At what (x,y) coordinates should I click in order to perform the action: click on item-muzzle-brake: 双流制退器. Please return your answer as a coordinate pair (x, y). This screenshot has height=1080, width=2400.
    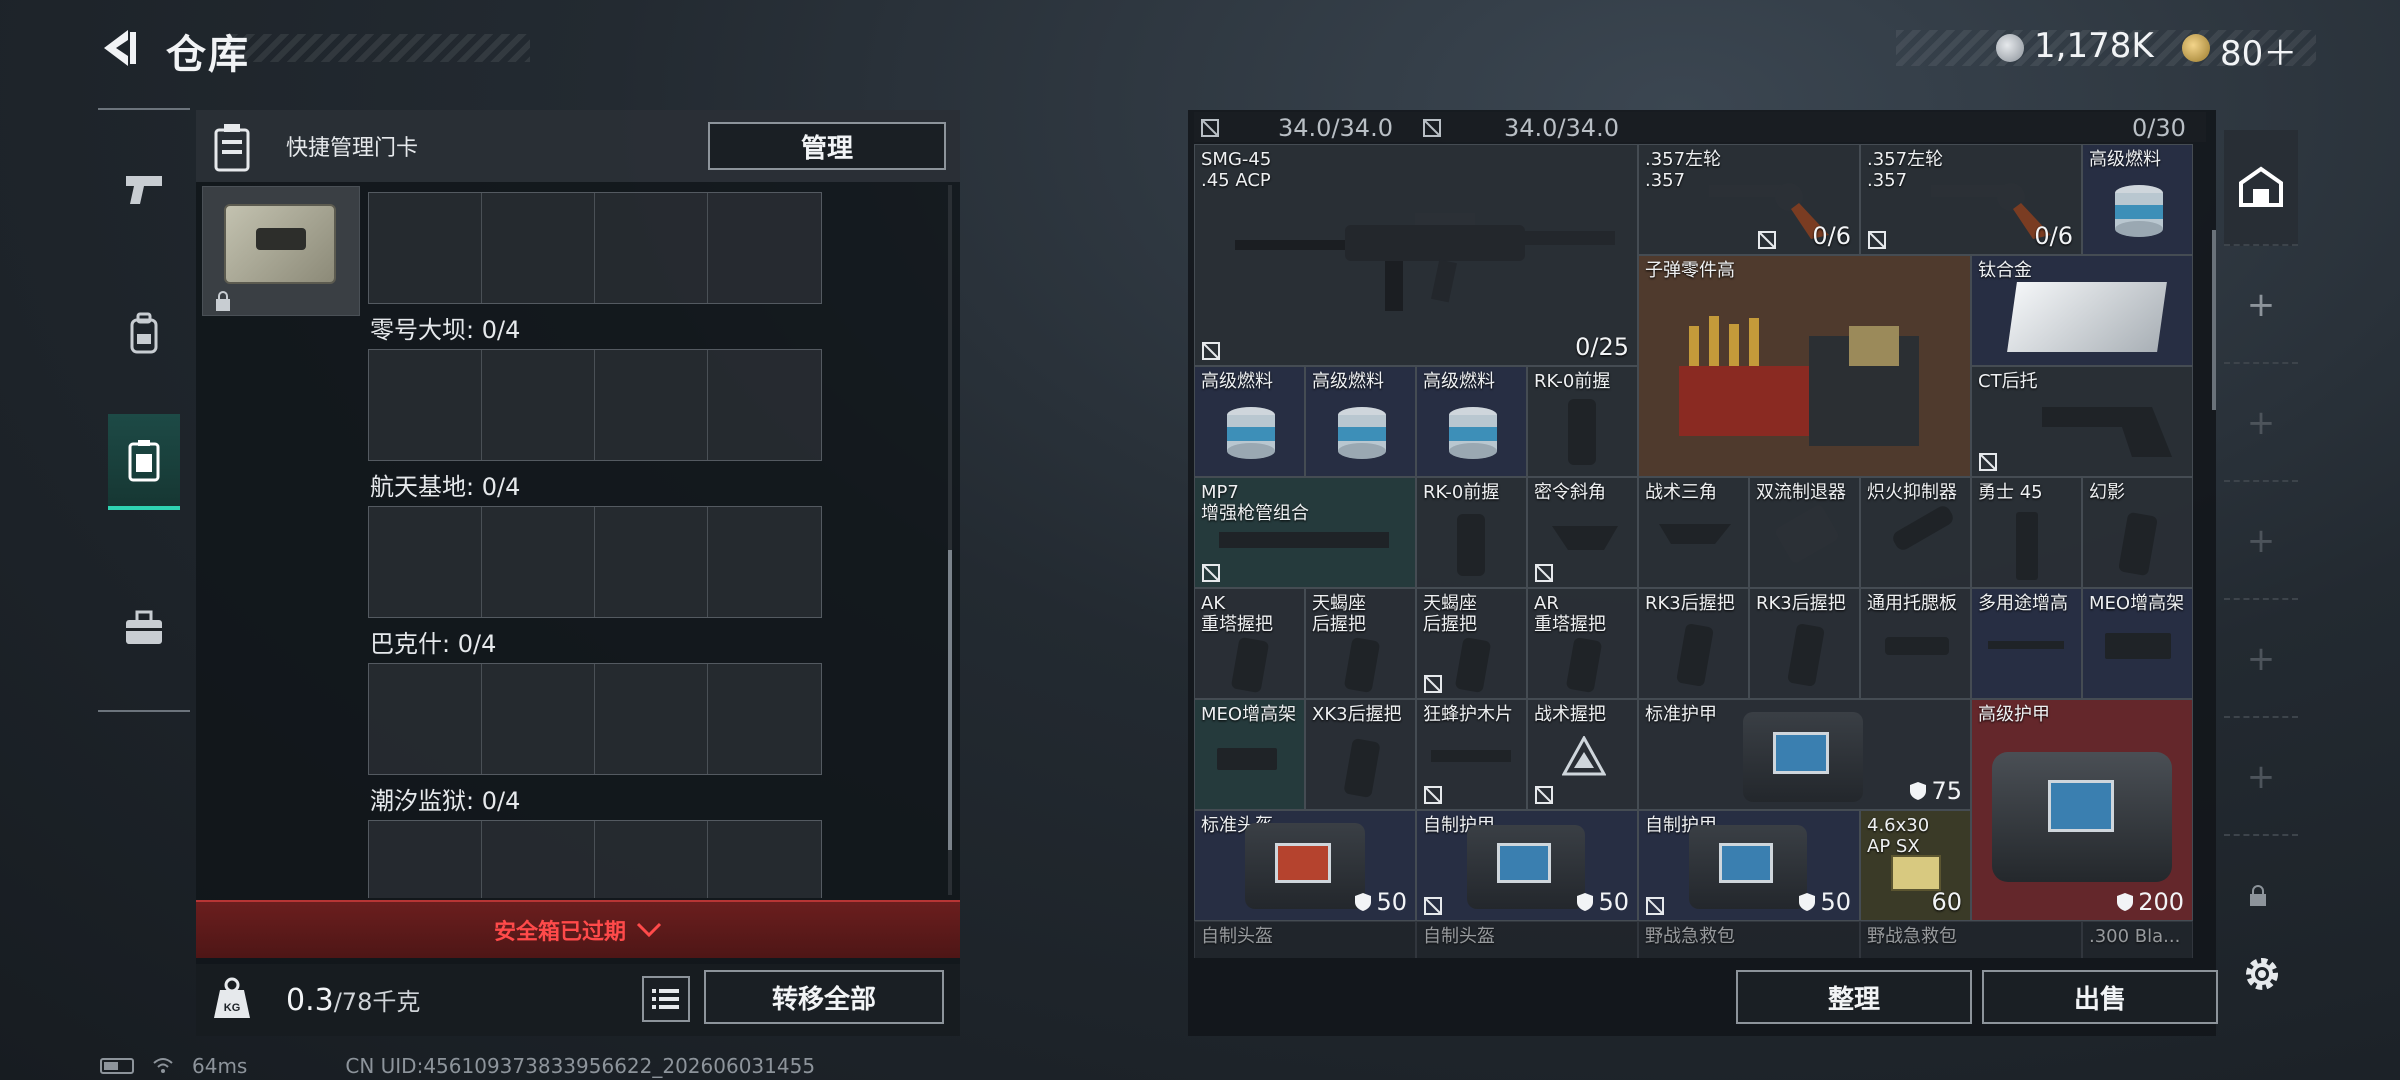
    Looking at the image, I should click on (1804, 532).